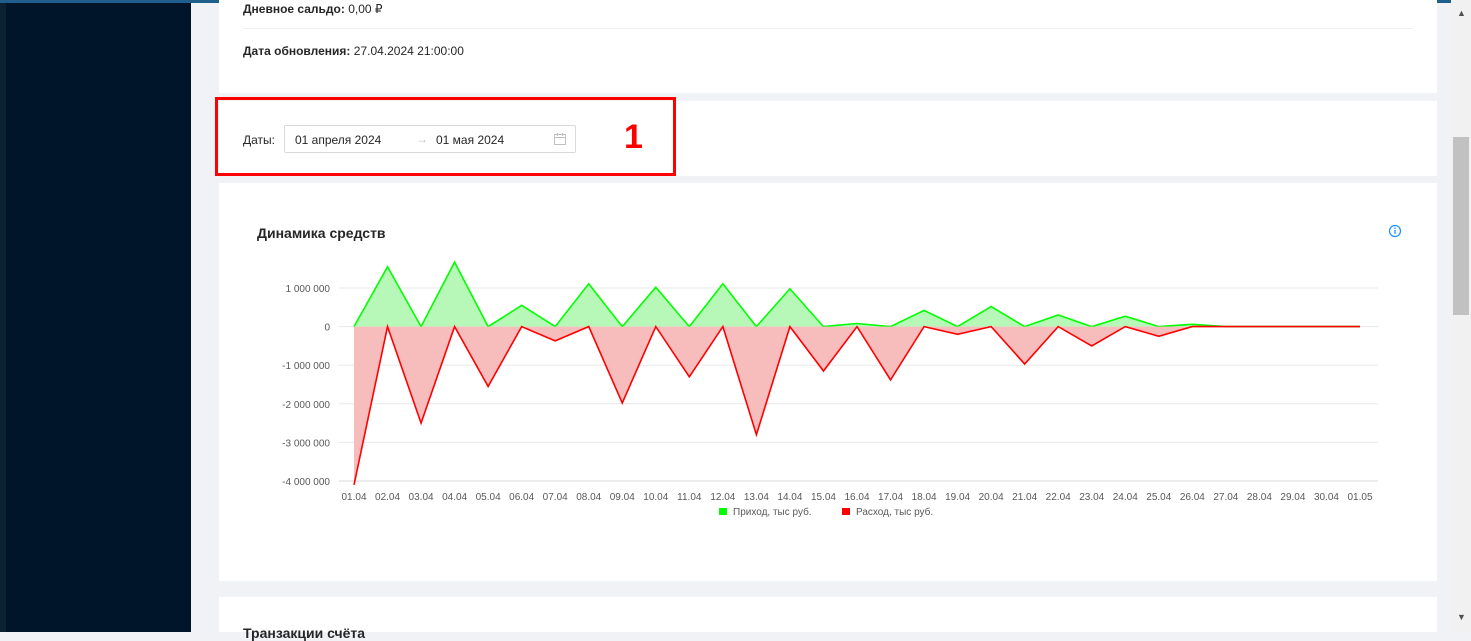  I want to click on x-tick-label: 14.04, so click(789, 497).